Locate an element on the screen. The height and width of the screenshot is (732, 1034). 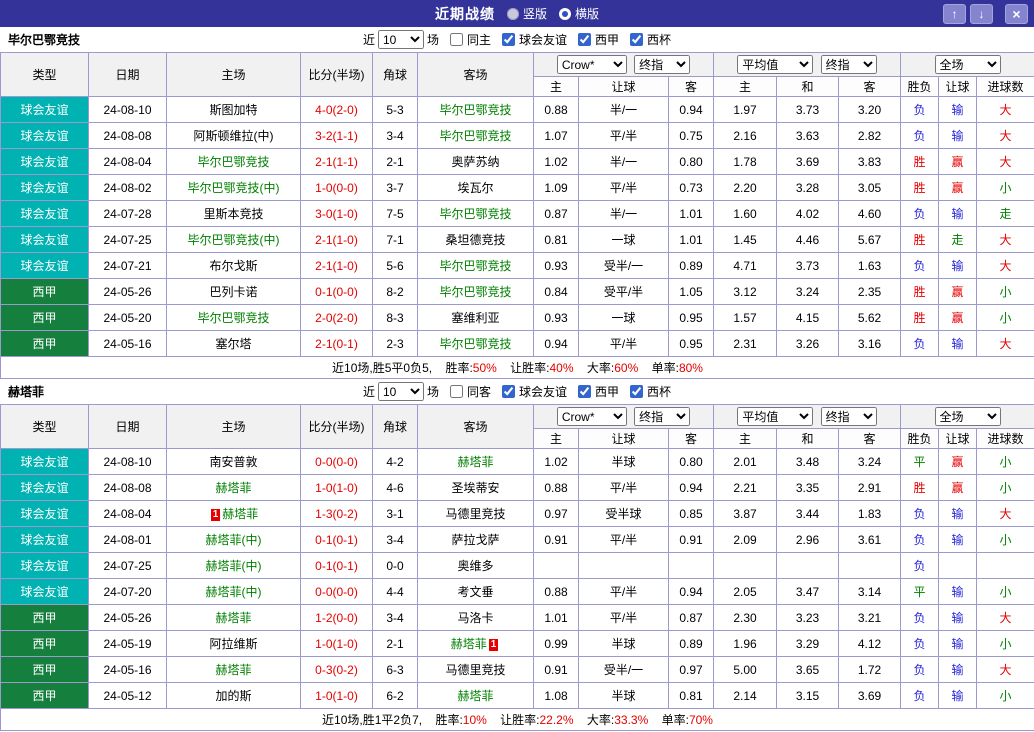
col-goals: 进球数 is located at coordinates (1004, 86).